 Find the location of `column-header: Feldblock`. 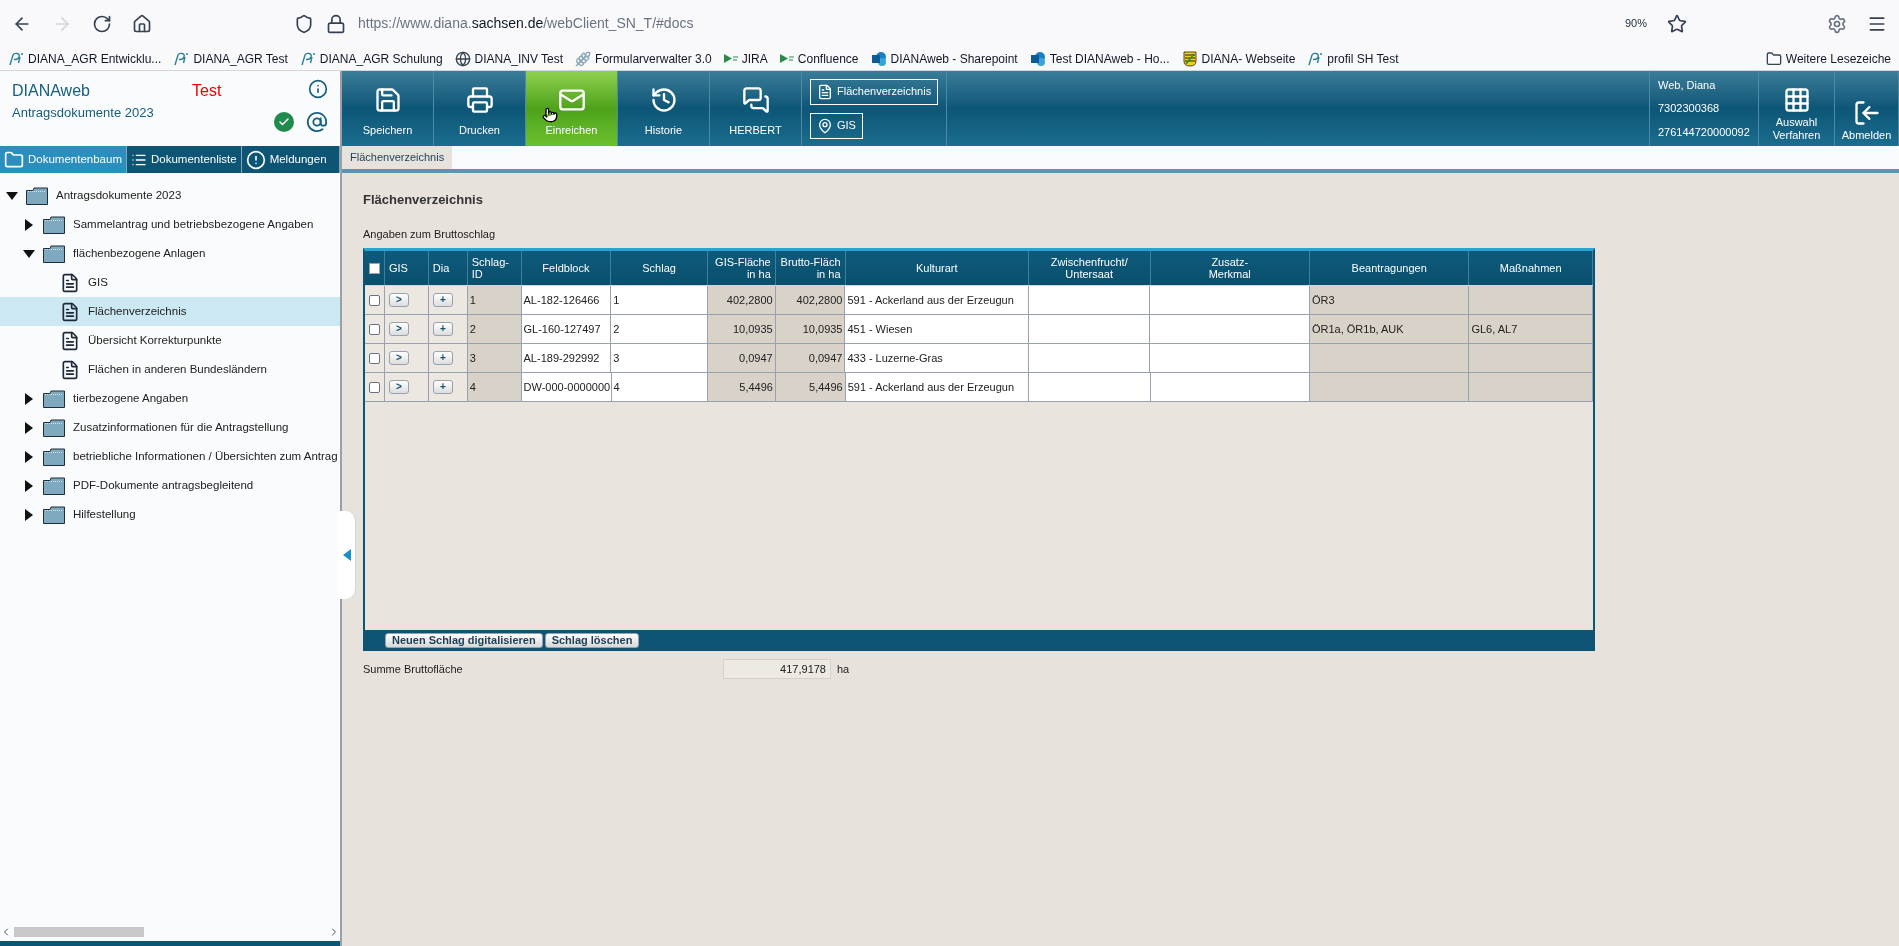

column-header: Feldblock is located at coordinates (566, 268).